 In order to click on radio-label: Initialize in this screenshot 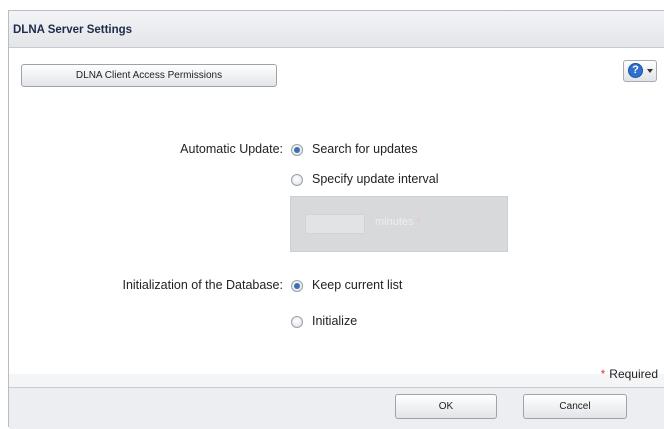, I will do `click(335, 321)`.